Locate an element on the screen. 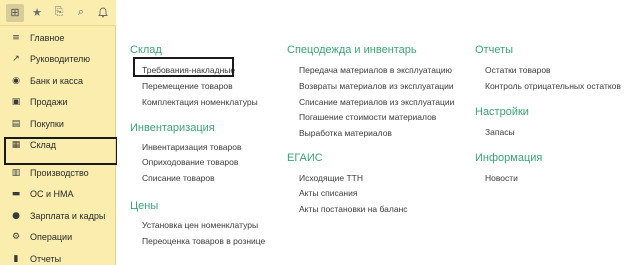  sidebar-item-label: Покупки is located at coordinates (47, 123).